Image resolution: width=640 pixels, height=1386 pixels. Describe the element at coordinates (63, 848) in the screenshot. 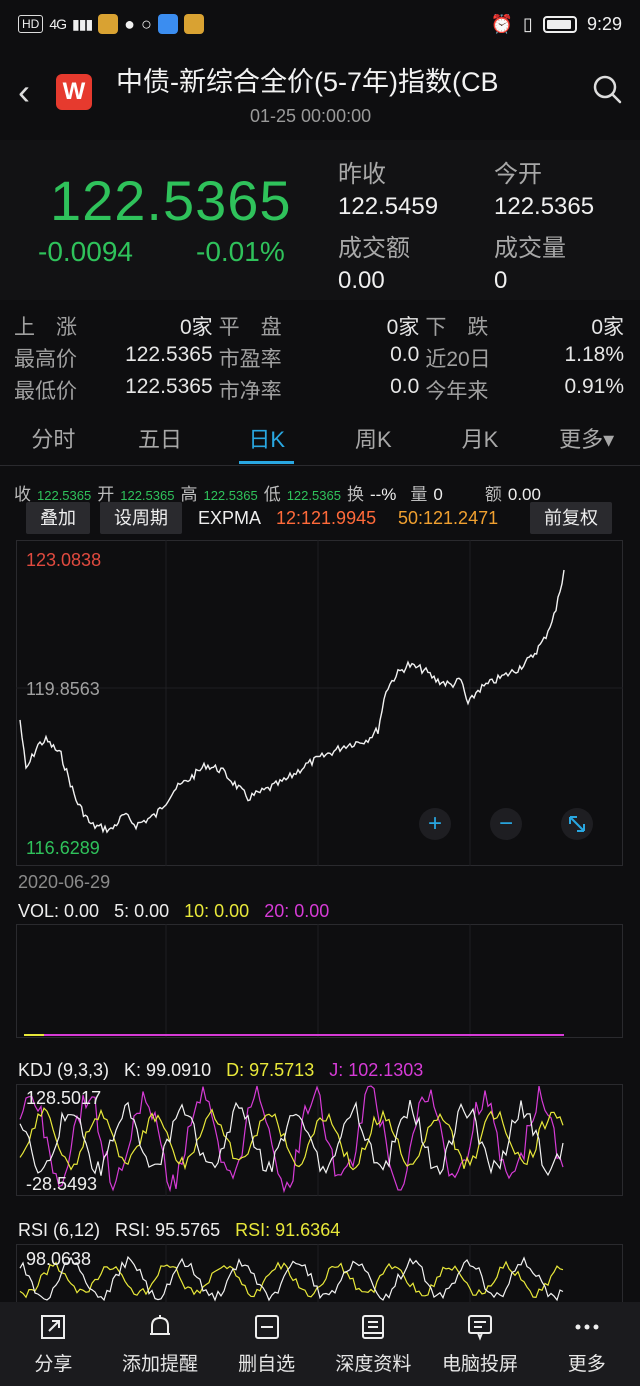

I see `chart-min-label: 116.6289` at that location.